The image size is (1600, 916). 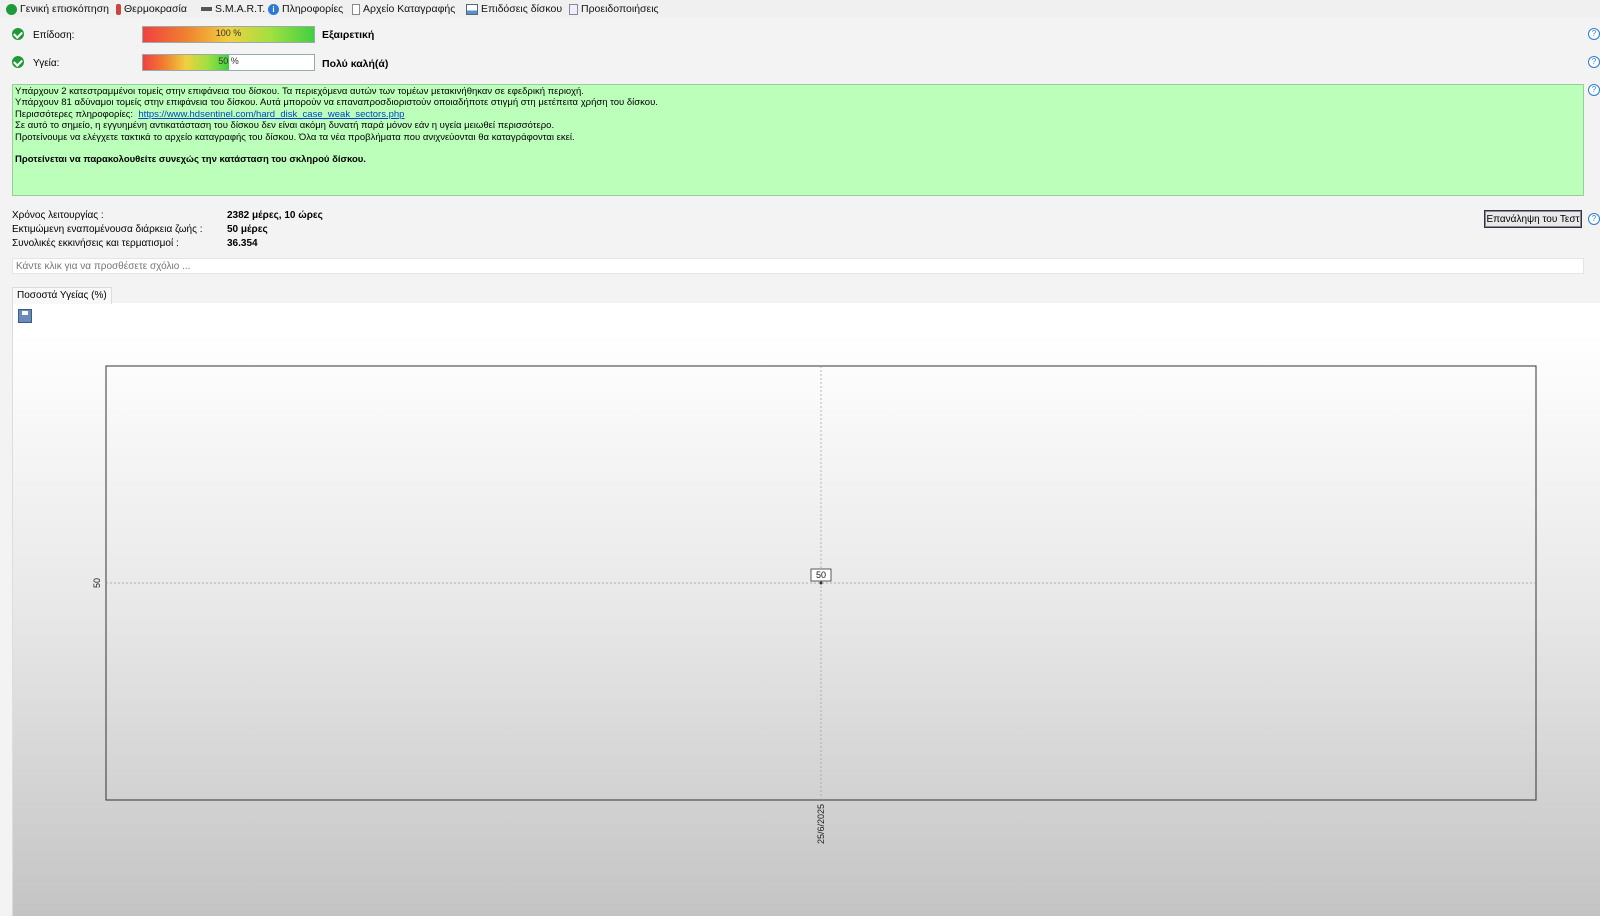 I want to click on data-point, so click(x=821, y=583).